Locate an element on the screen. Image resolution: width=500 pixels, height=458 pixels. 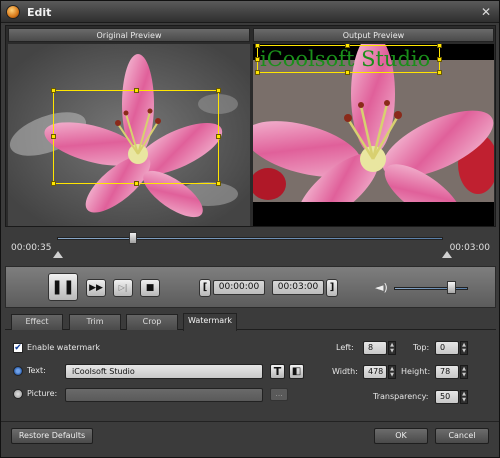
picture-radio is located at coordinates (18, 394).